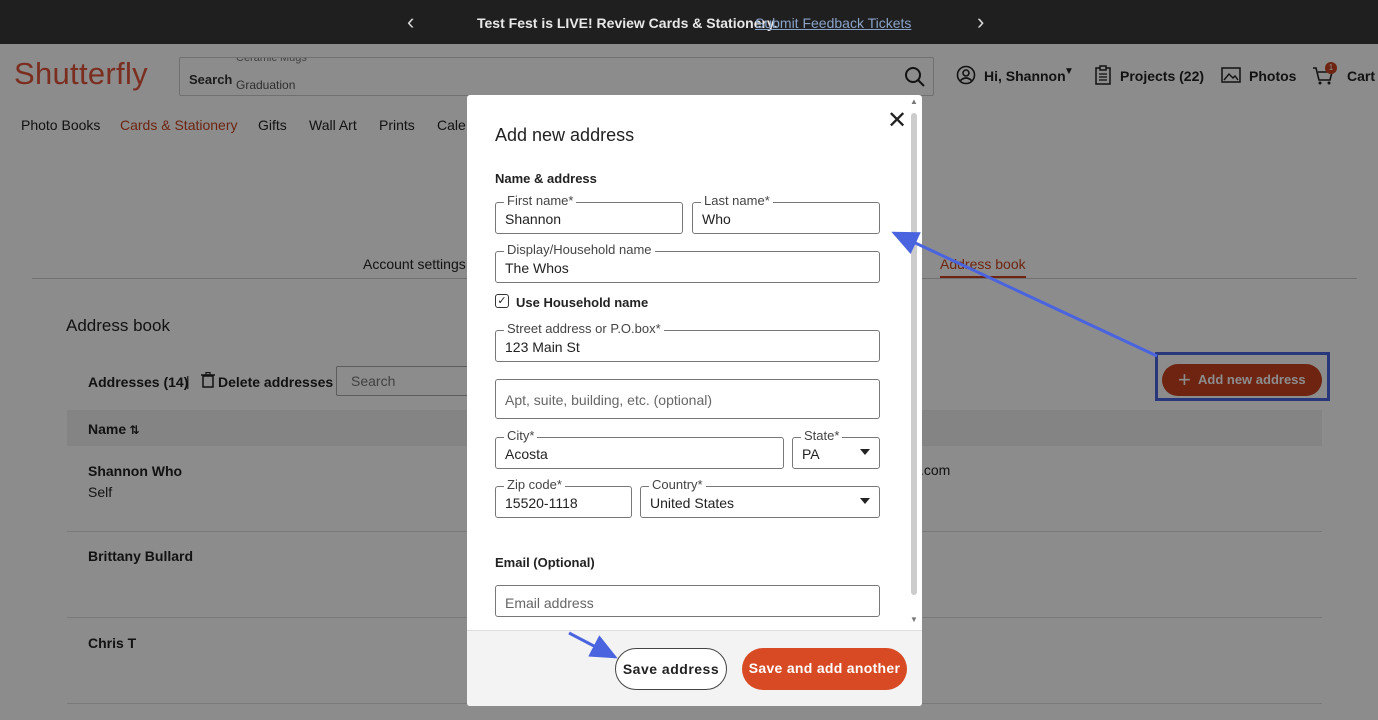 The width and height of the screenshot is (1378, 720). What do you see at coordinates (639, 449) in the screenshot?
I see `city-field: City* Acosta` at bounding box center [639, 449].